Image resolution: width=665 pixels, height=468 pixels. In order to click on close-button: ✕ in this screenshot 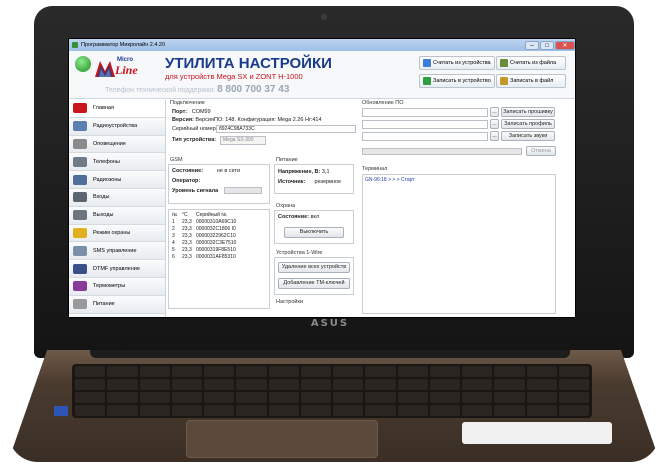, I will do `click(565, 45)`.